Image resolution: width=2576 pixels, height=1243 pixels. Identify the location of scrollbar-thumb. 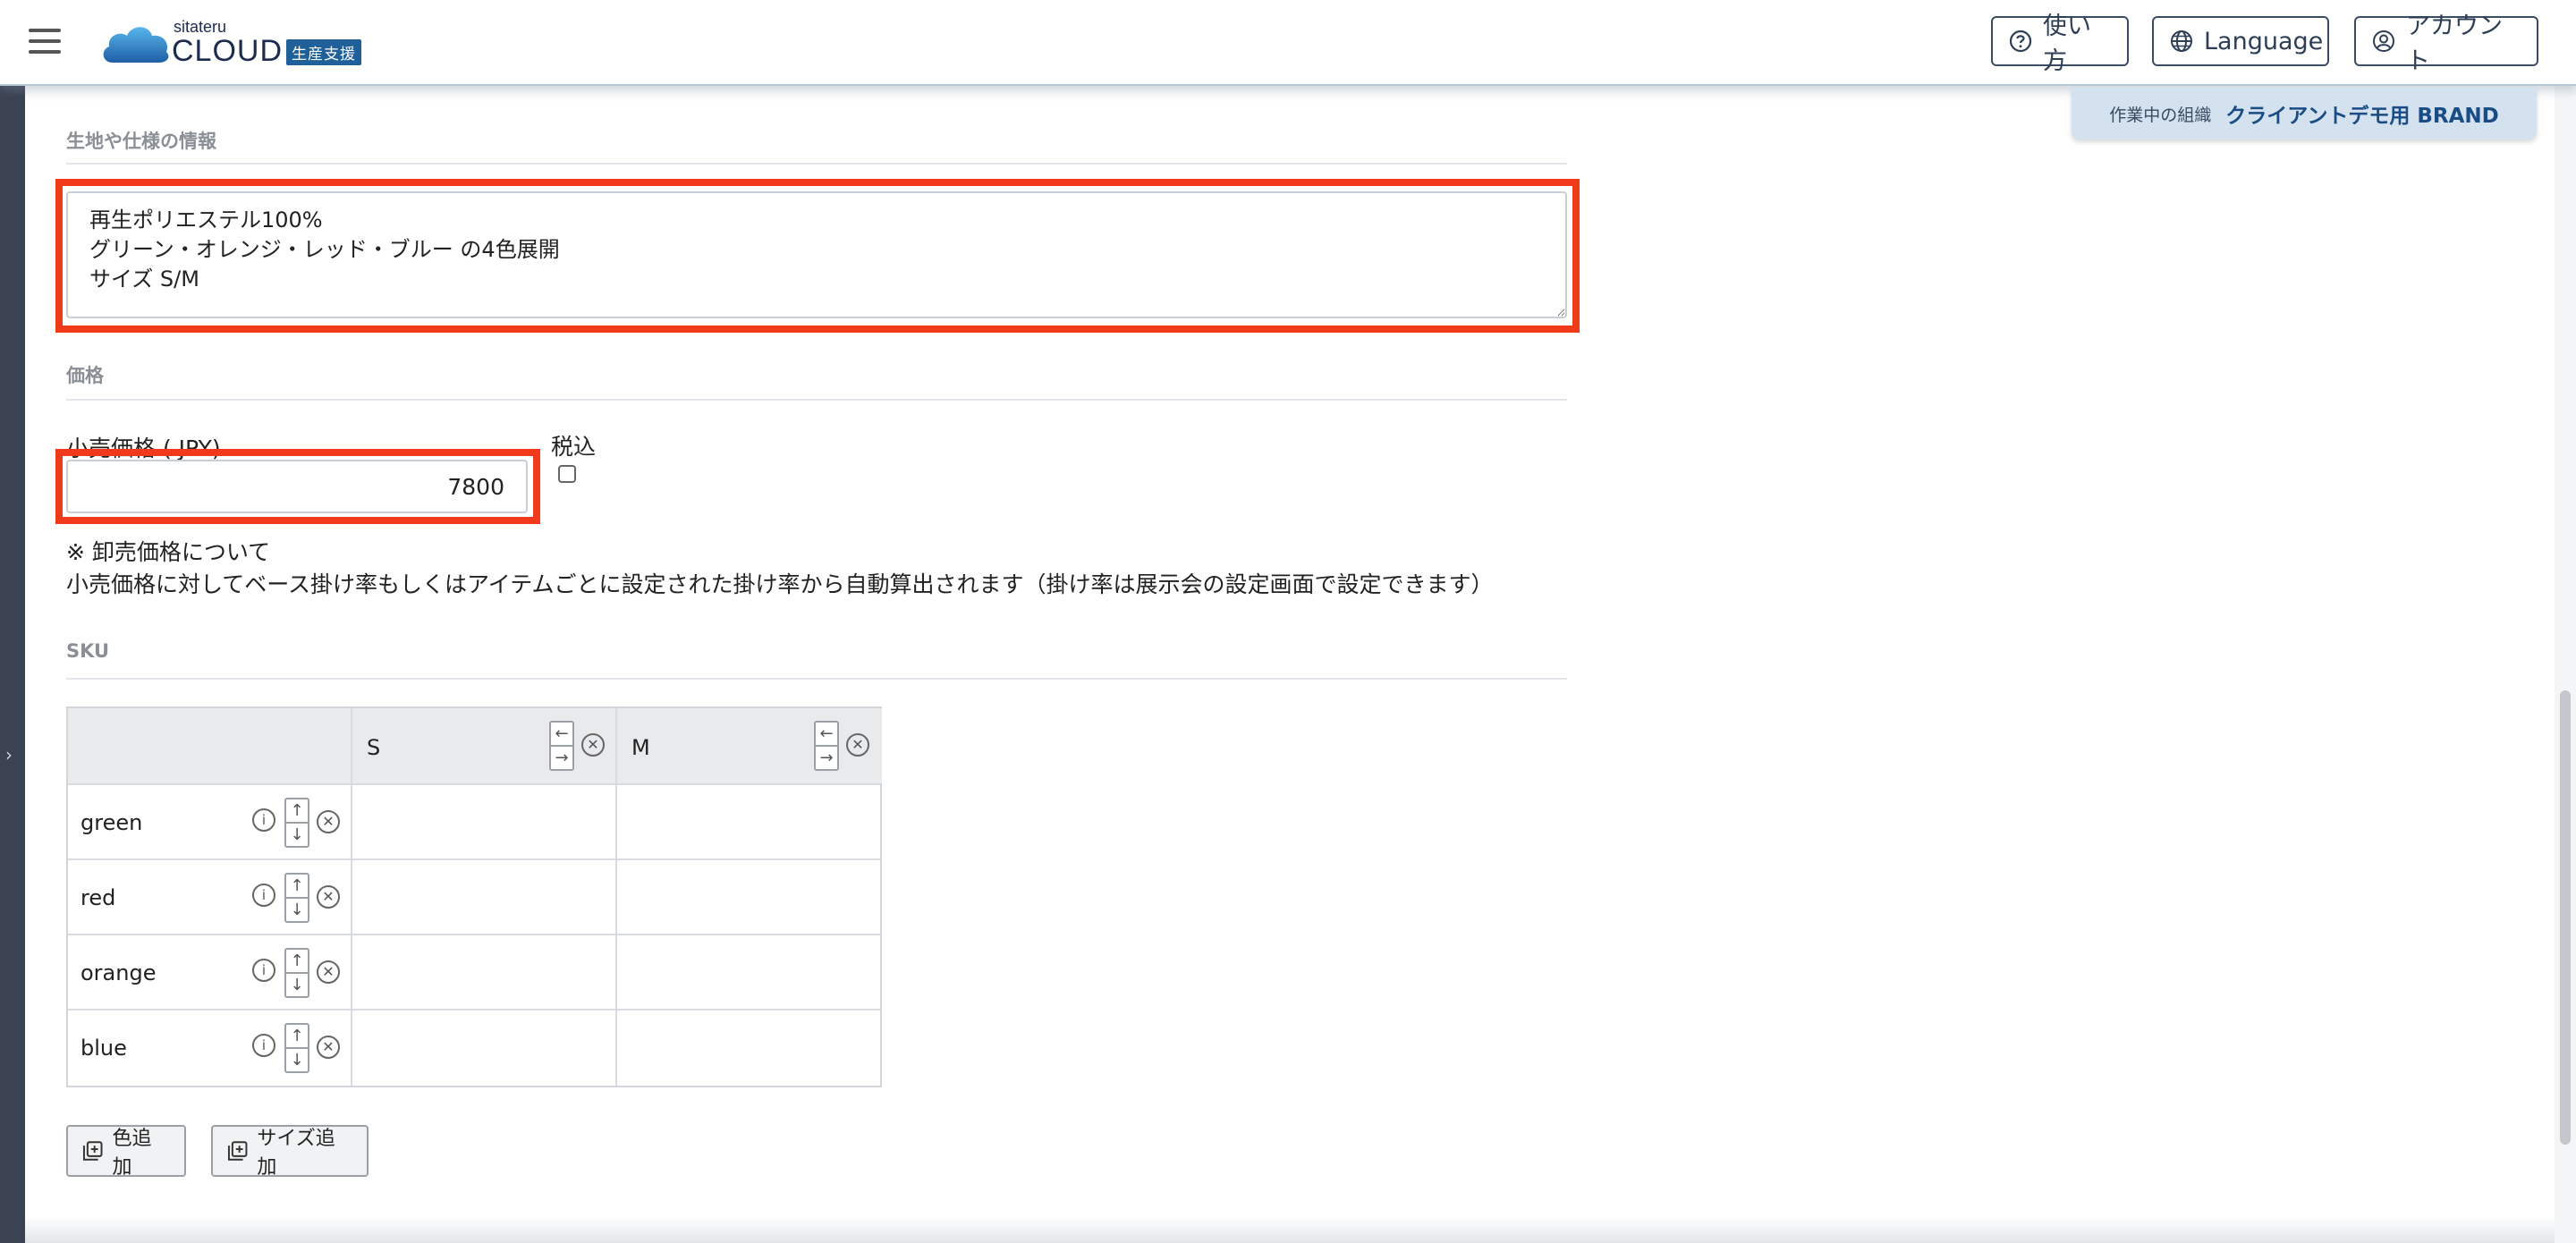
(2565, 917).